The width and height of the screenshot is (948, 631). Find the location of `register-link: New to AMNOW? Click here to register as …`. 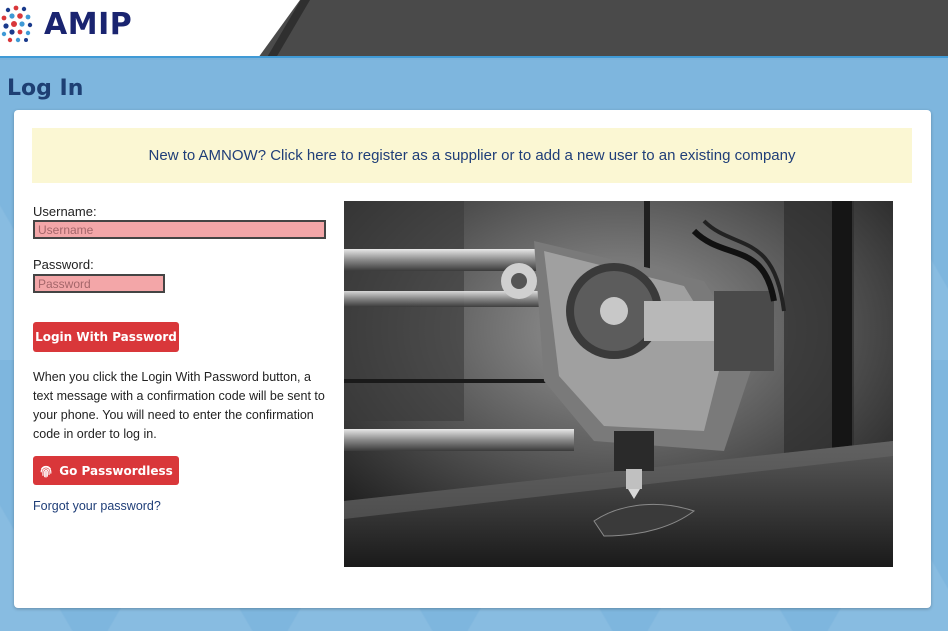

register-link: New to AMNOW? Click here to register as … is located at coordinates (472, 155).